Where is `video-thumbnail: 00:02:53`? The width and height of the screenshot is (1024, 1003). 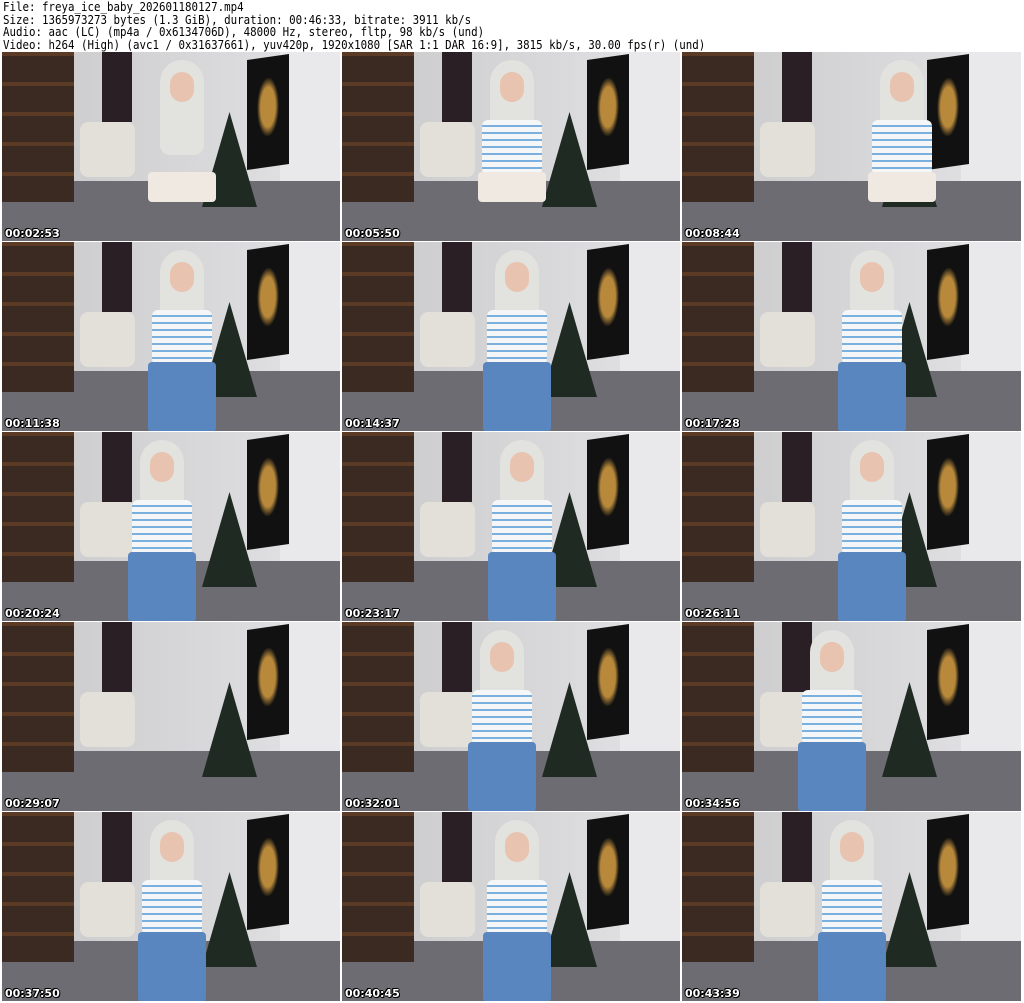
video-thumbnail: 00:02:53 is located at coordinates (171, 146).